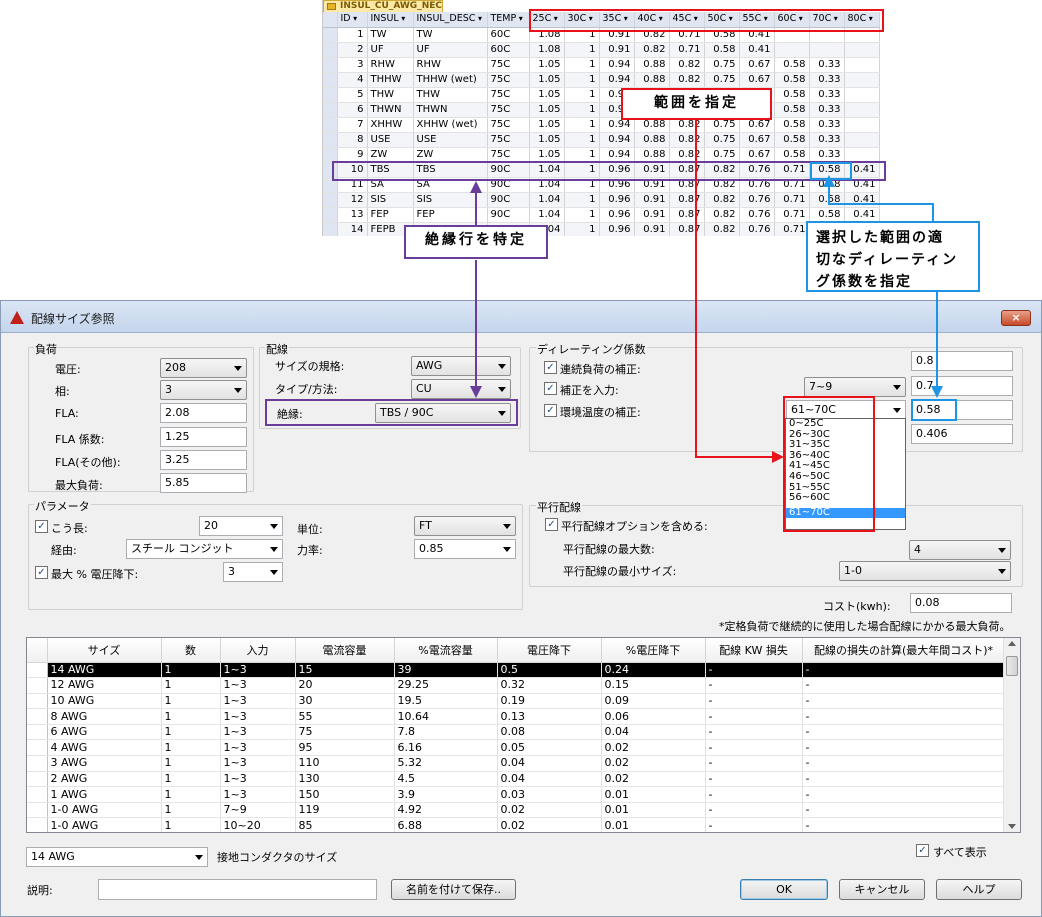 This screenshot has width=1042, height=917. What do you see at coordinates (104, 763) in the screenshot?
I see `grid-cell: 3 AWG` at bounding box center [104, 763].